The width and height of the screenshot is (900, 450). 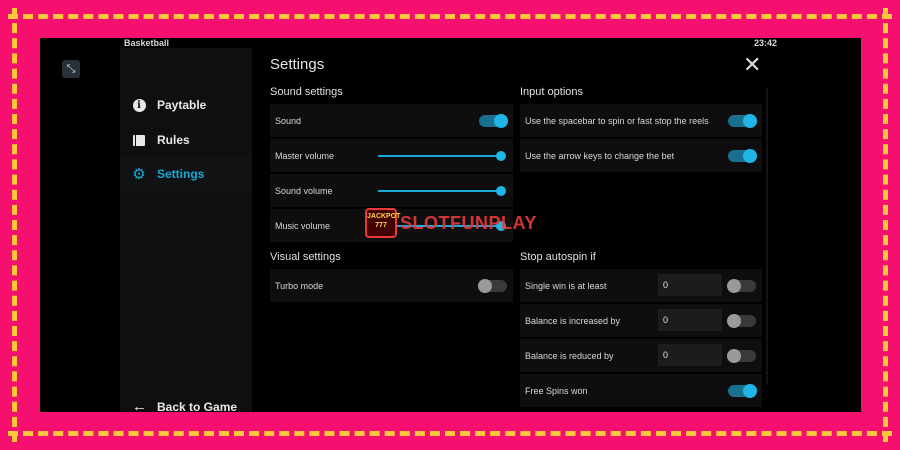 What do you see at coordinates (442, 156) in the screenshot?
I see `master-volume-slider` at bounding box center [442, 156].